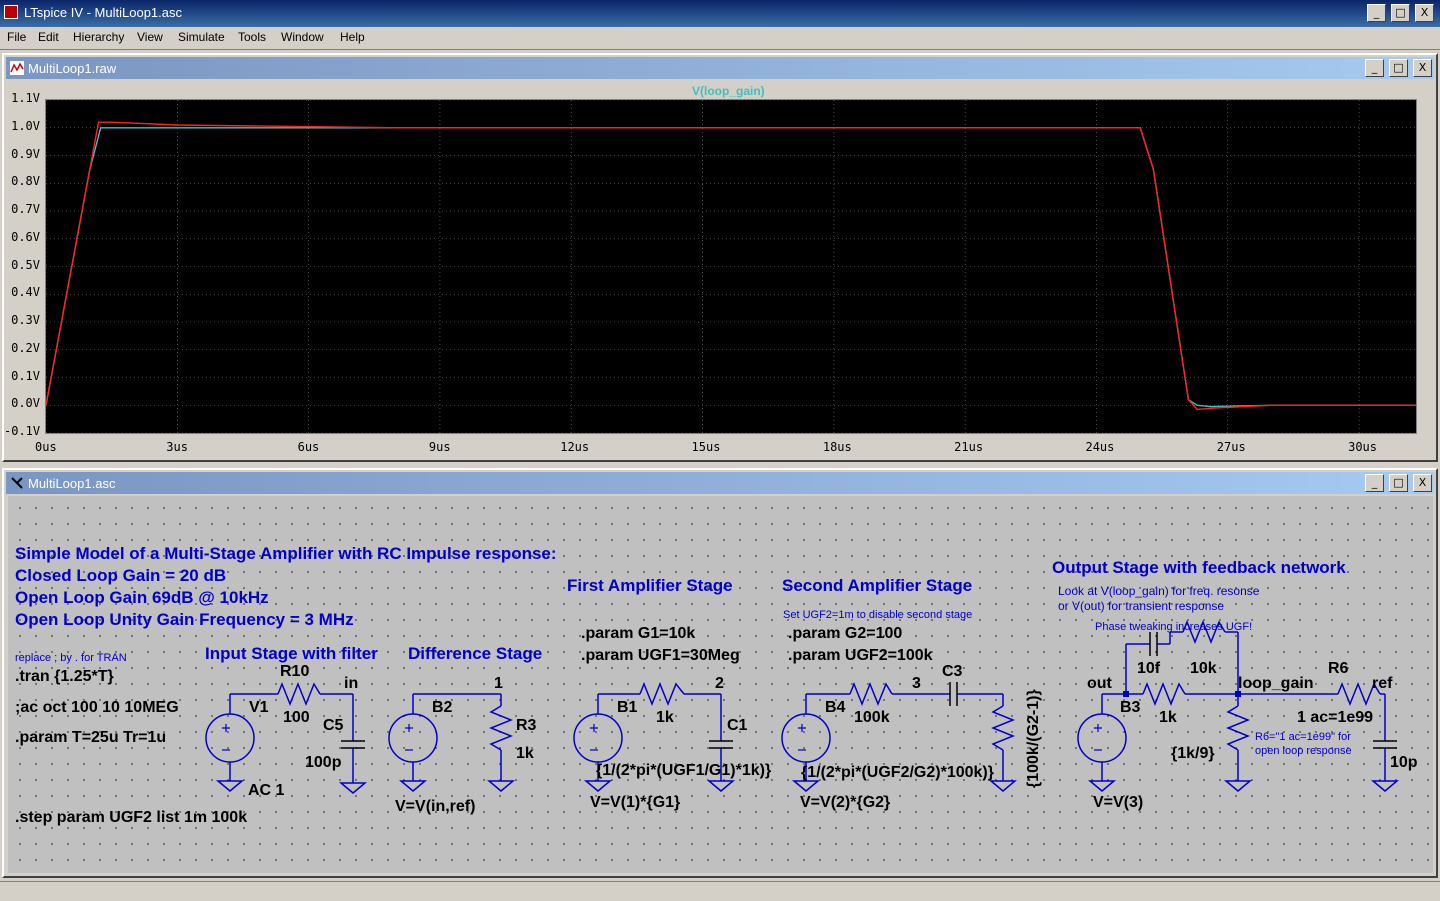 This screenshot has width=1440, height=901. What do you see at coordinates (142, 598) in the screenshot?
I see `note-open-loop: Open Loop Gain 69dB @ 10kHz` at bounding box center [142, 598].